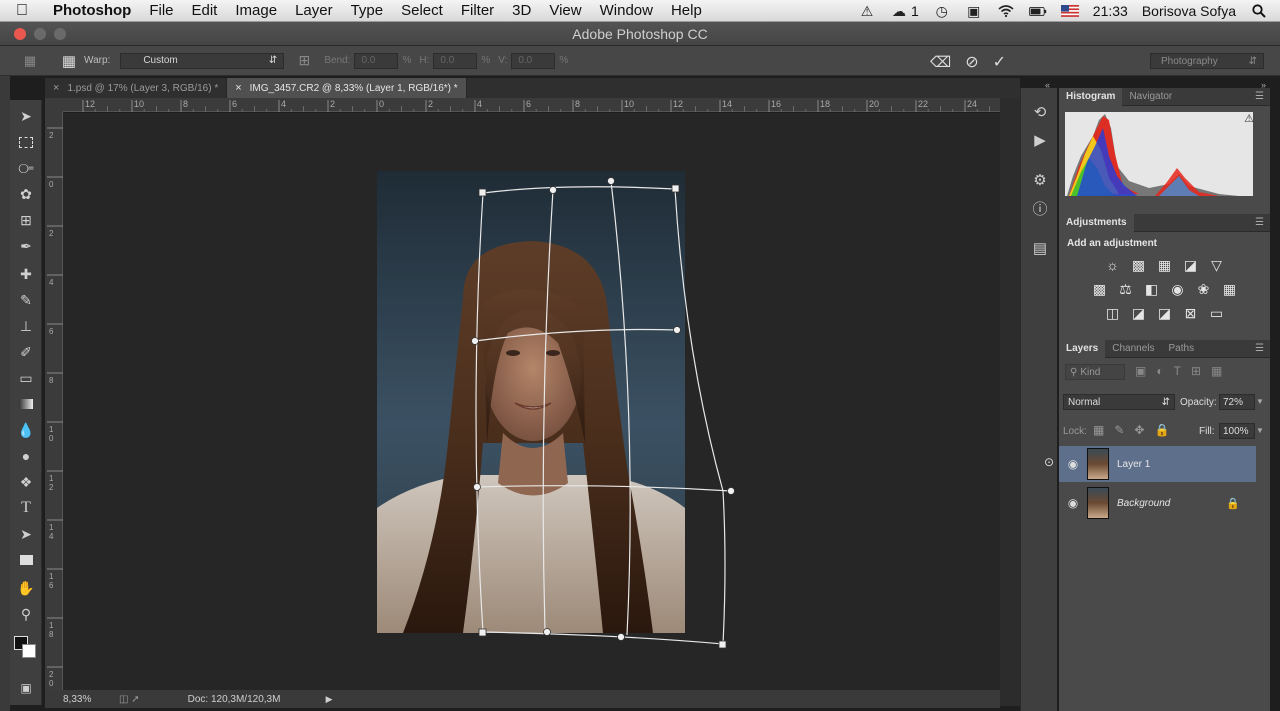 This screenshot has width=1280, height=711. What do you see at coordinates (26, 614) in the screenshot?
I see `zoom-tool-icon: ⚲` at bounding box center [26, 614].